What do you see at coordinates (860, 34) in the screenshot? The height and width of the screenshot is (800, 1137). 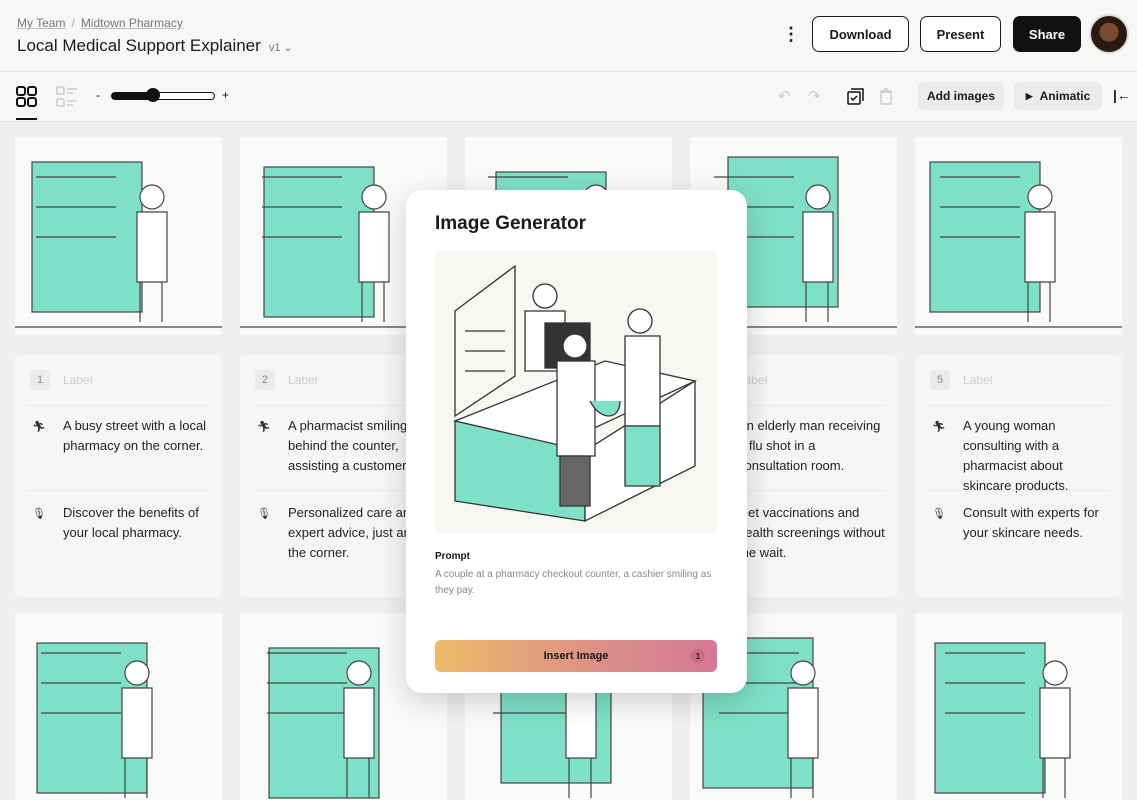 I see `download-button: Download` at bounding box center [860, 34].